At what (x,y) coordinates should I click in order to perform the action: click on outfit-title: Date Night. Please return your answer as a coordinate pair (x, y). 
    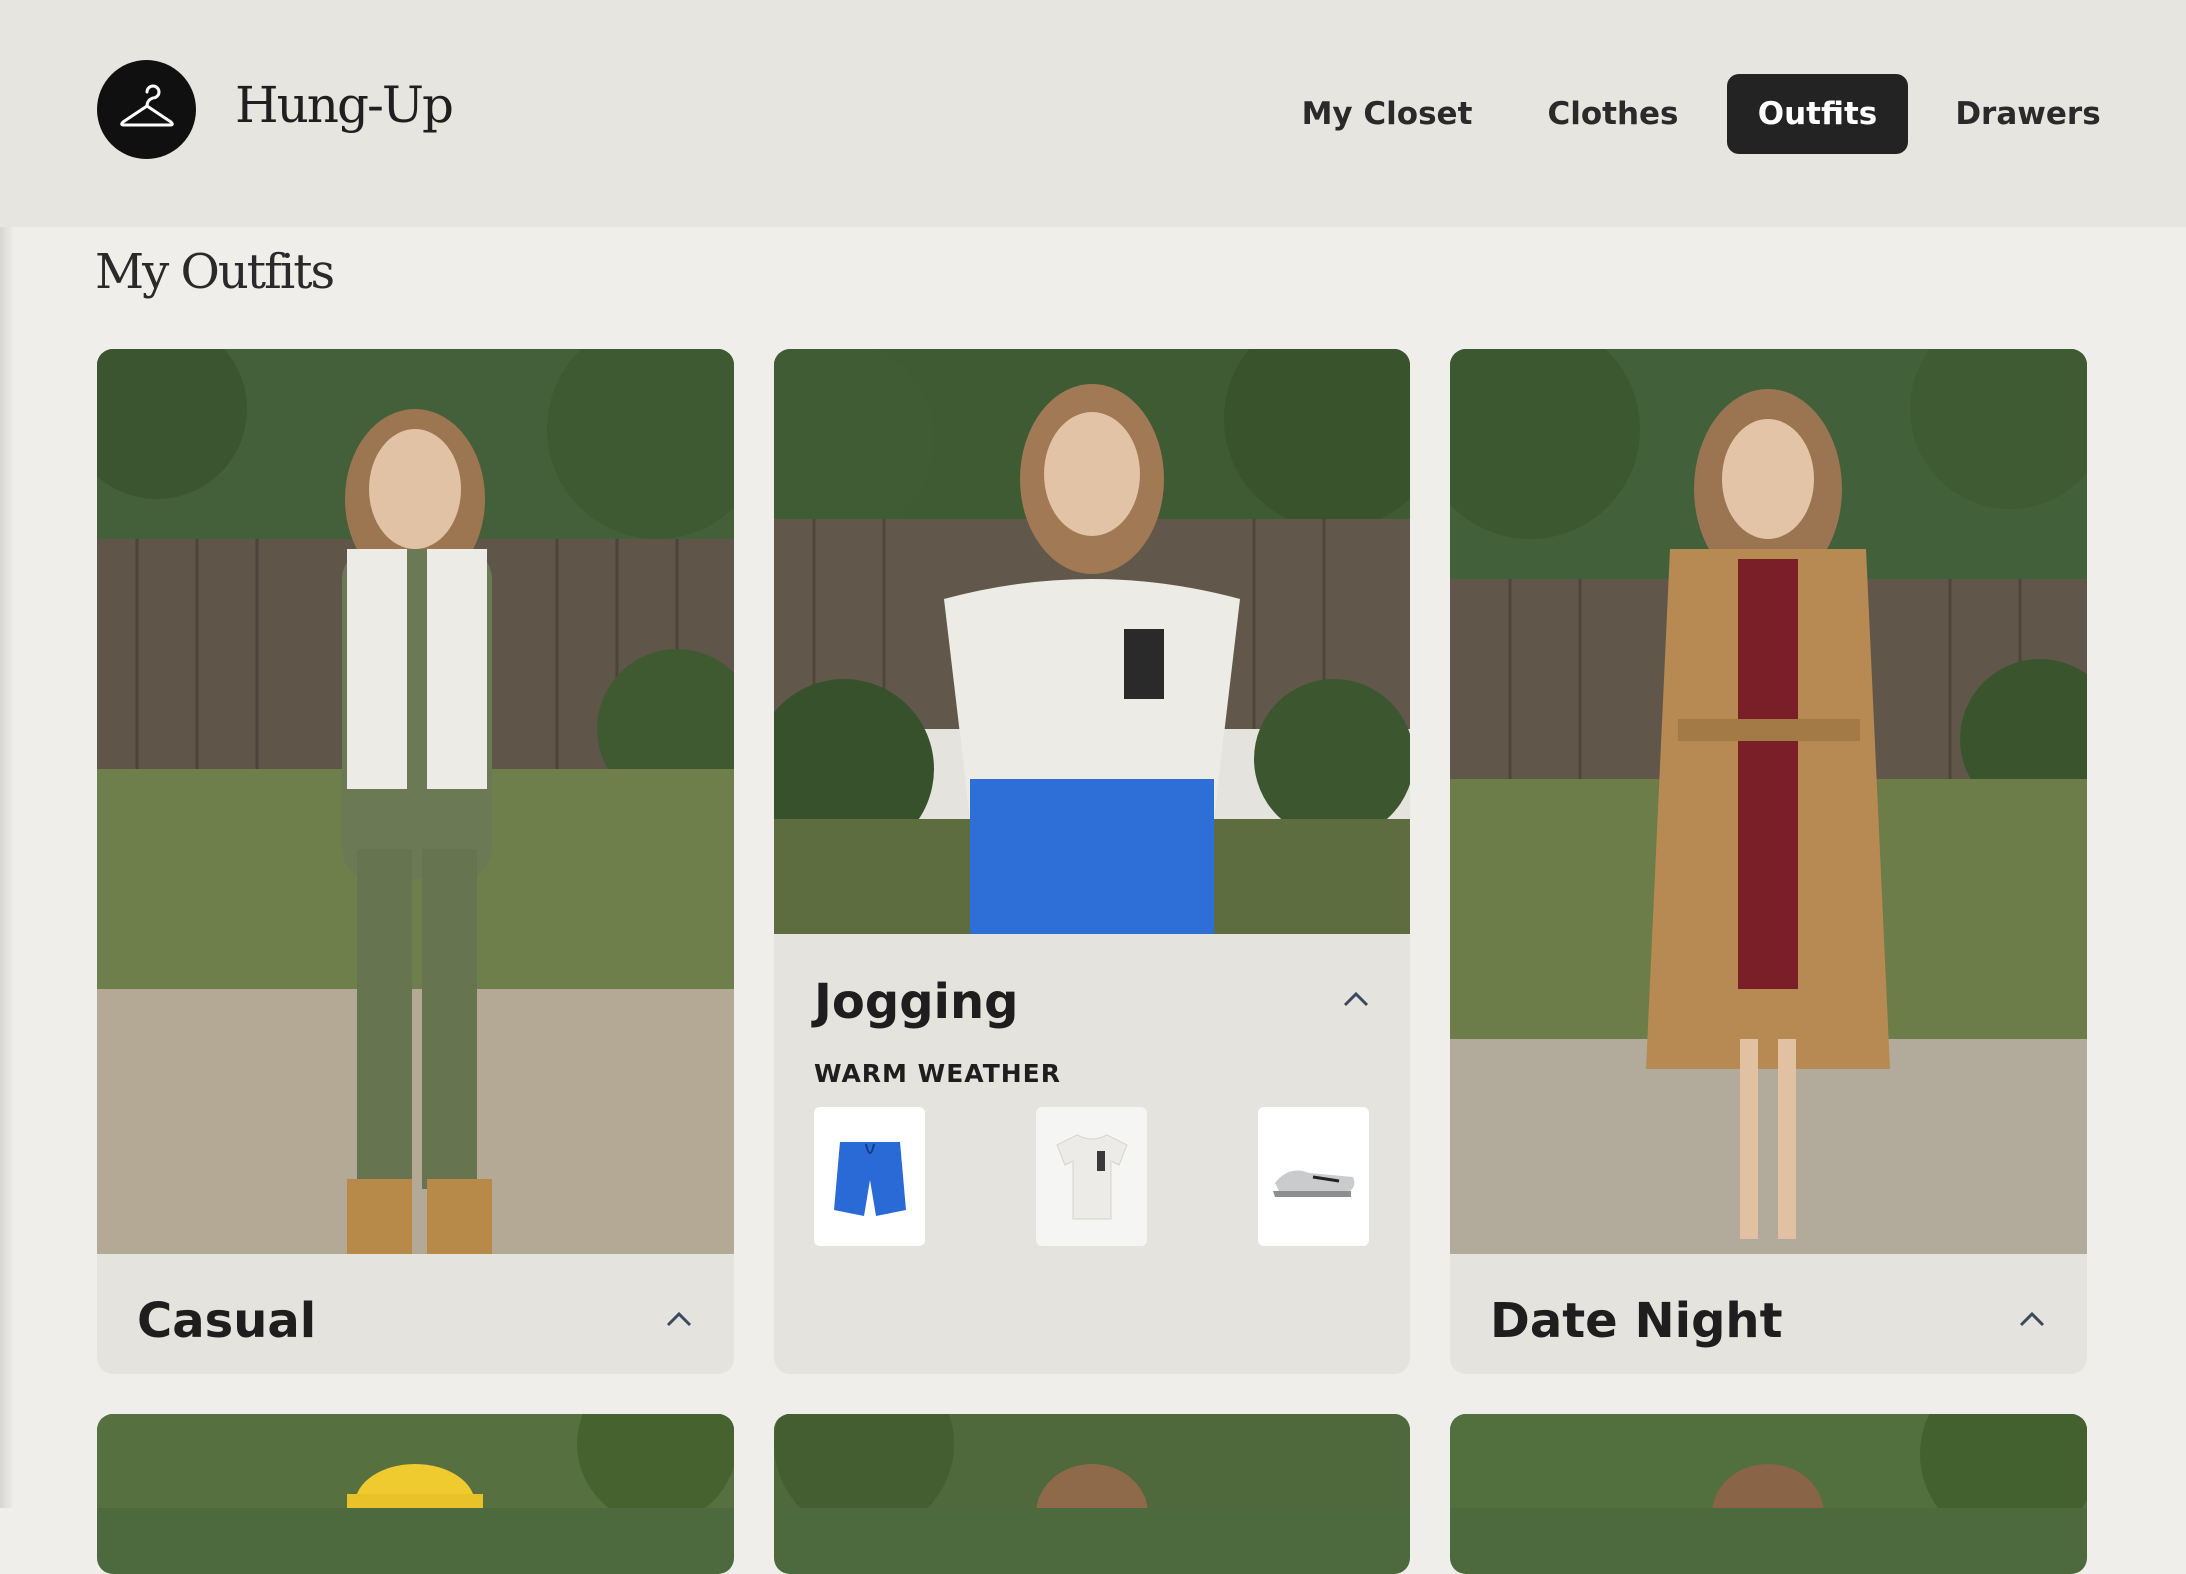
    Looking at the image, I should click on (1636, 1321).